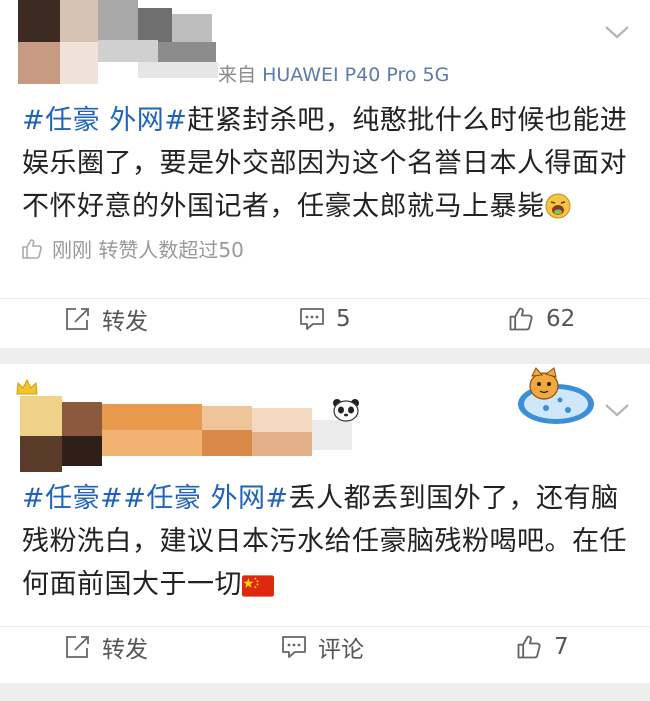 The width and height of the screenshot is (650, 701). I want to click on comment-count: 5, so click(343, 319).